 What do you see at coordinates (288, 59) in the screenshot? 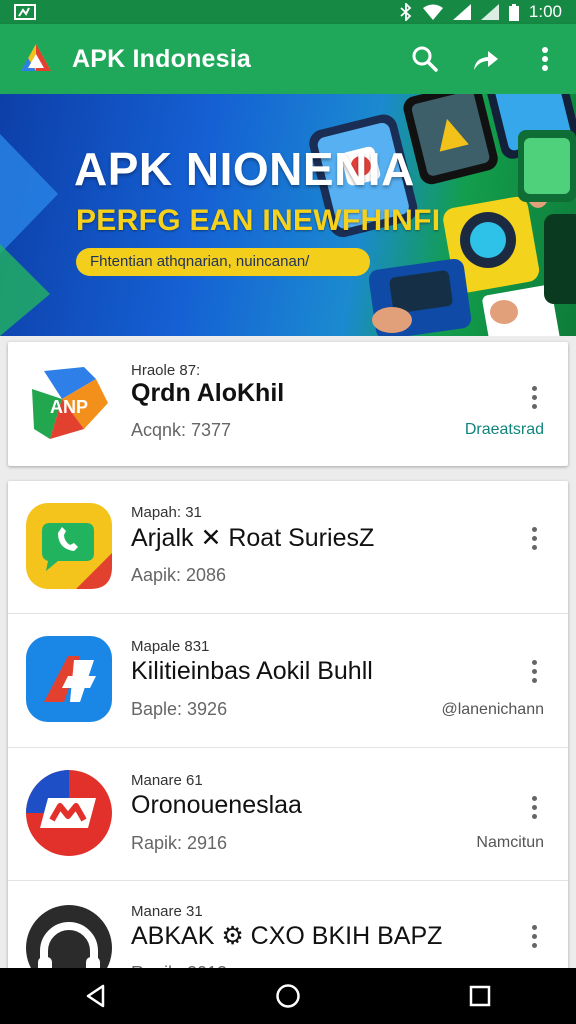
I see `app-bar: APK Indonesia` at bounding box center [288, 59].